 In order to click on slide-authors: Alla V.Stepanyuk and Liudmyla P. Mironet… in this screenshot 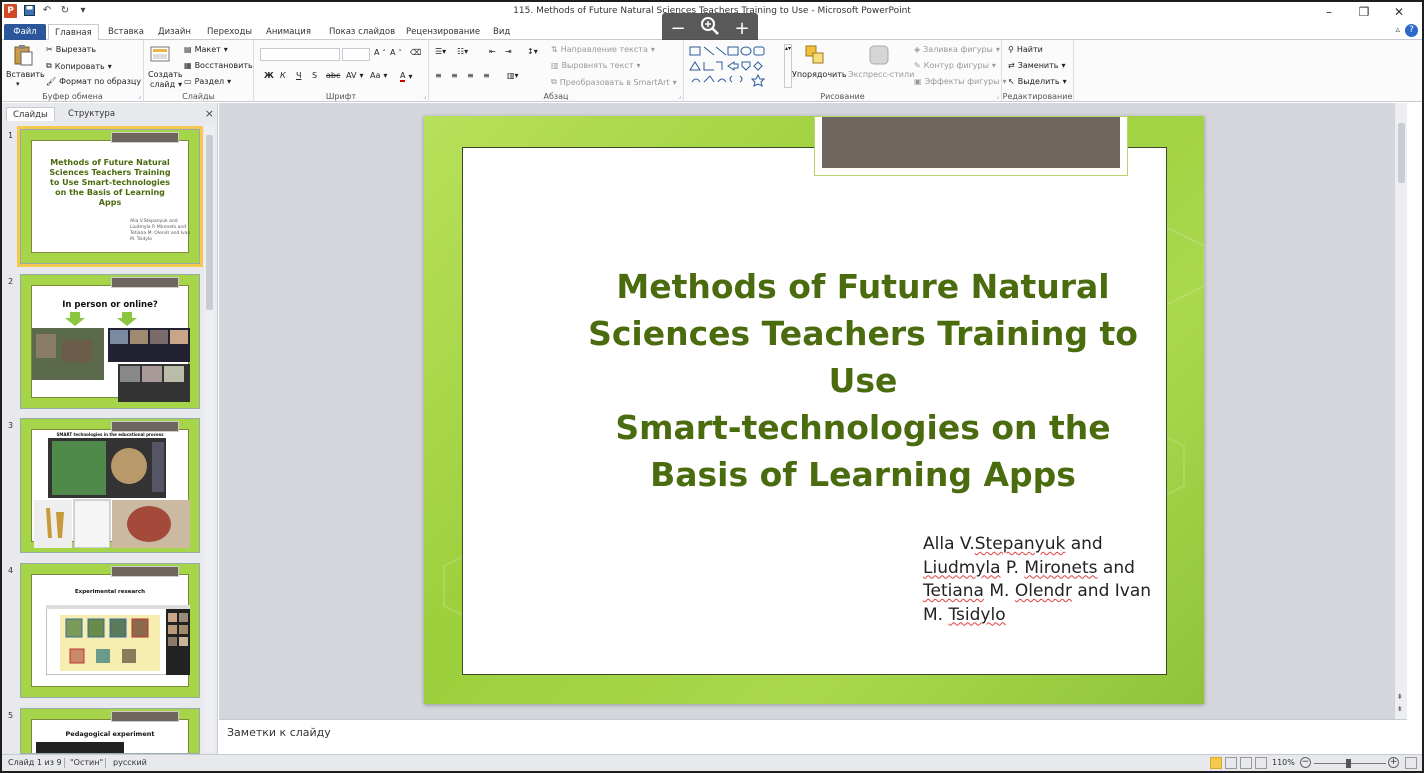, I will do `click(1058, 580)`.